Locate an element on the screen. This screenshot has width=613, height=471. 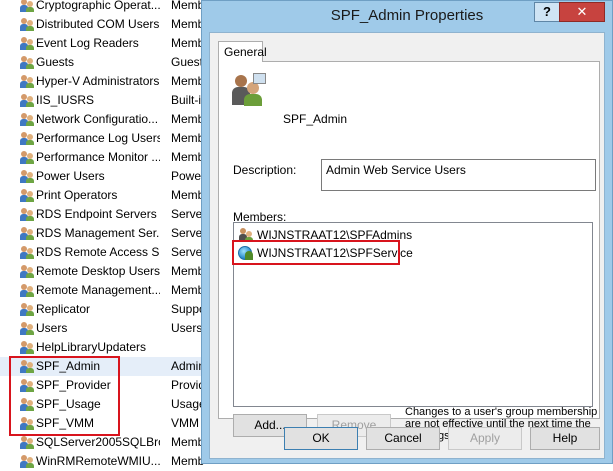
group-list-row: Performance Log Users Memb is located at coordinates (115, 138).